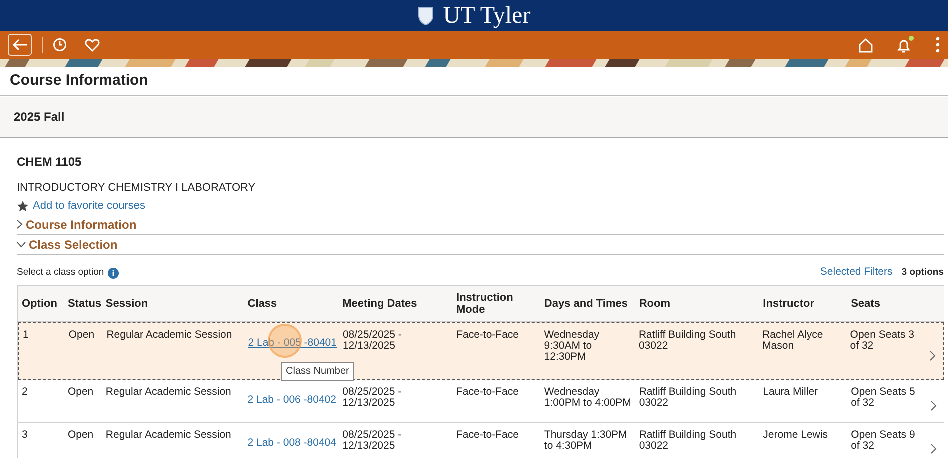 The image size is (948, 458). I want to click on class-link: 2 Lab - 006 -80402, so click(292, 400).